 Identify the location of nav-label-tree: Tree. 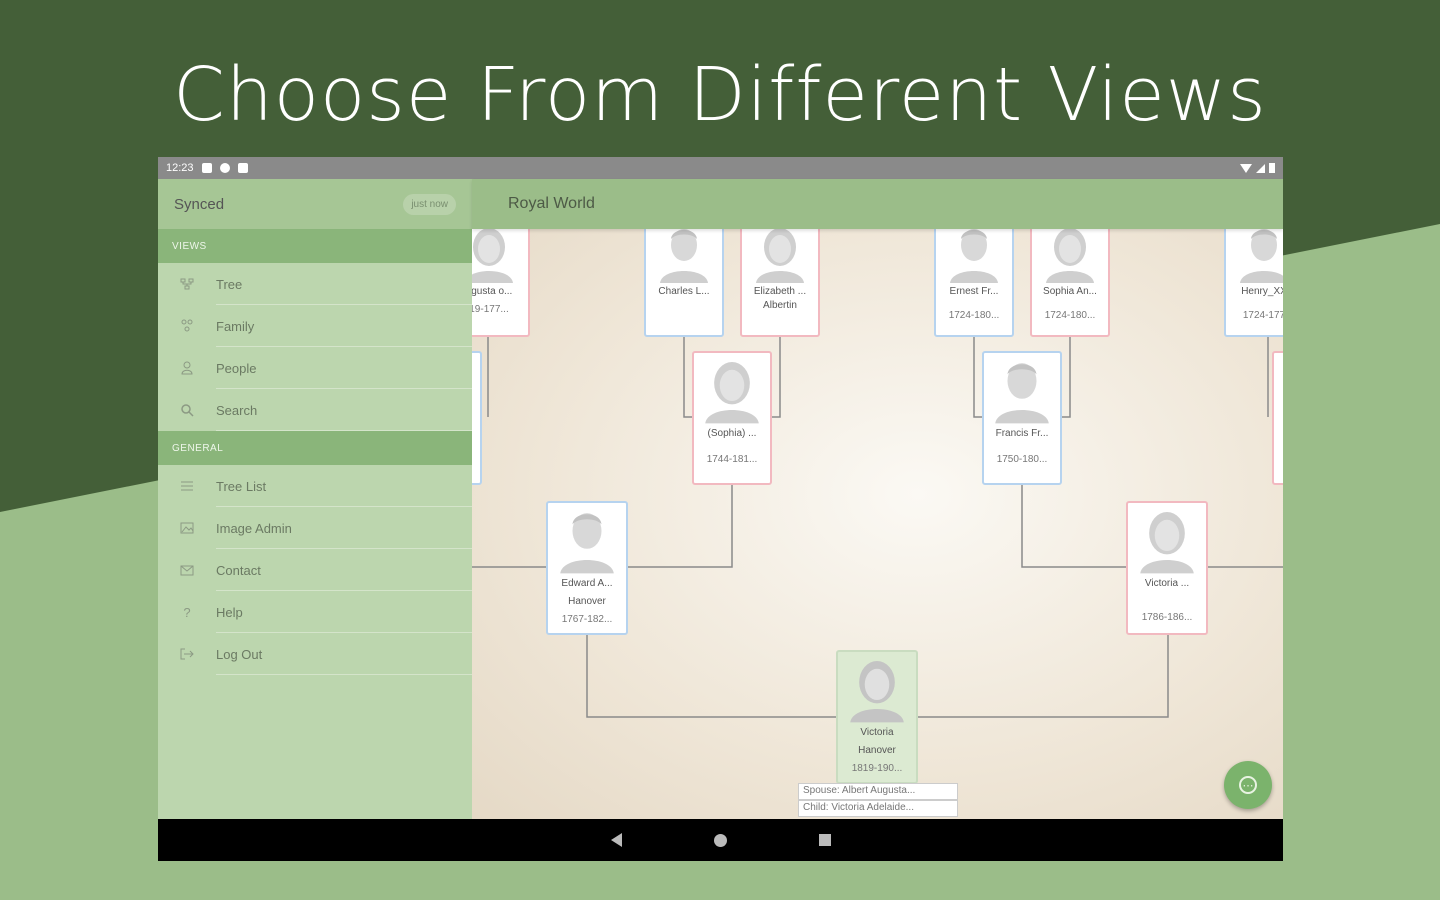
(229, 284).